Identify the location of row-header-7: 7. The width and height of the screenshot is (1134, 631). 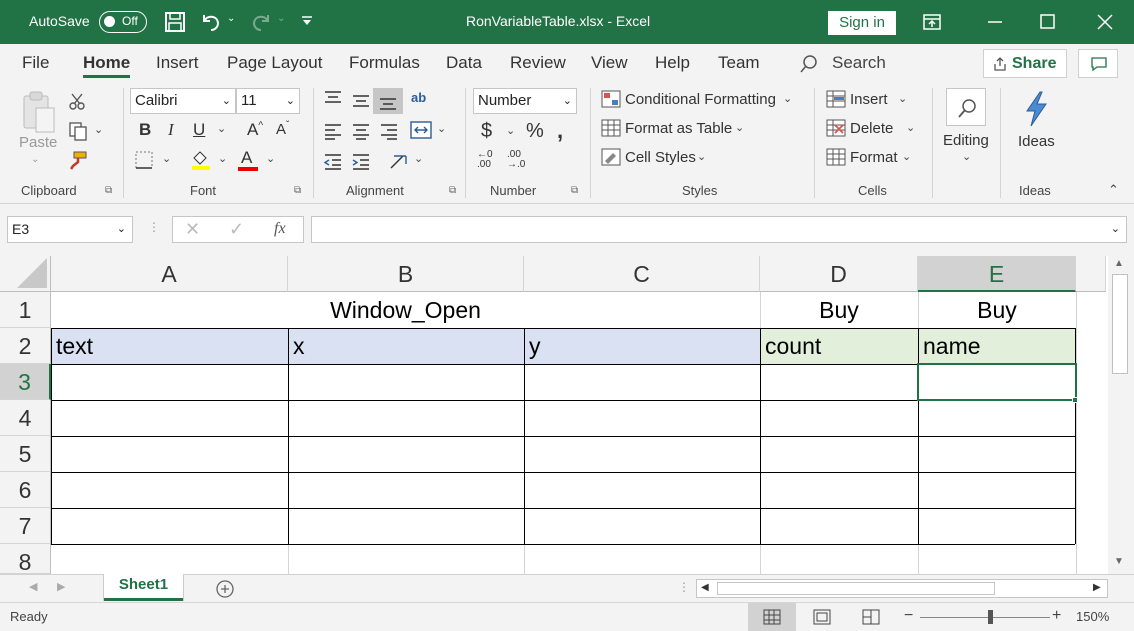
(25, 526).